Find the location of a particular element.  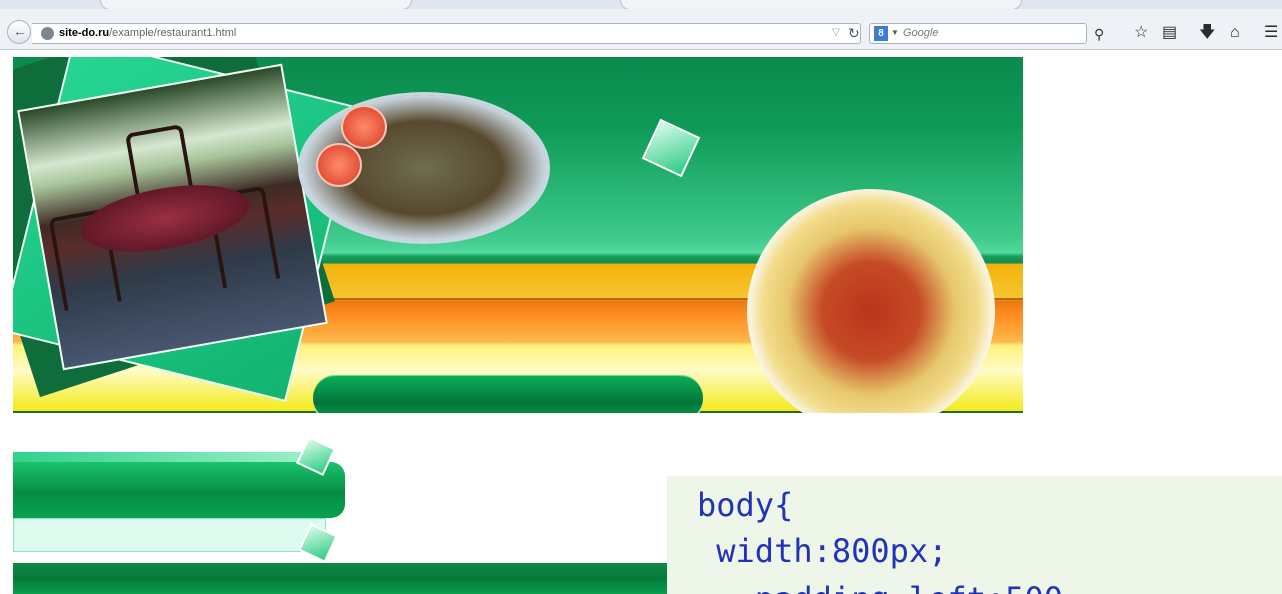

url-text: site-do.ru/example/restaurant1.html is located at coordinates (147, 33).